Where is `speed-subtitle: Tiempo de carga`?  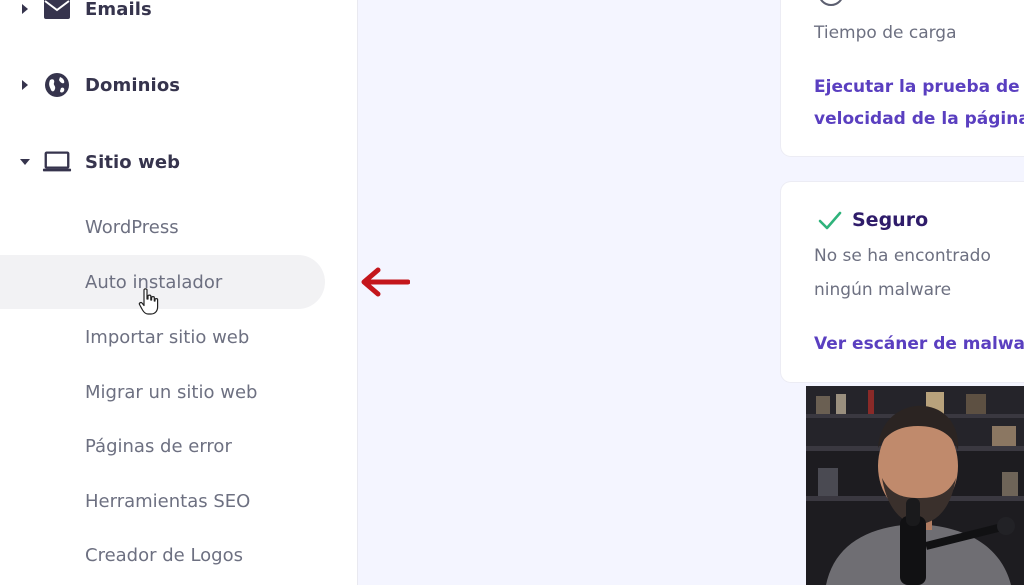 speed-subtitle: Tiempo de carga is located at coordinates (885, 33).